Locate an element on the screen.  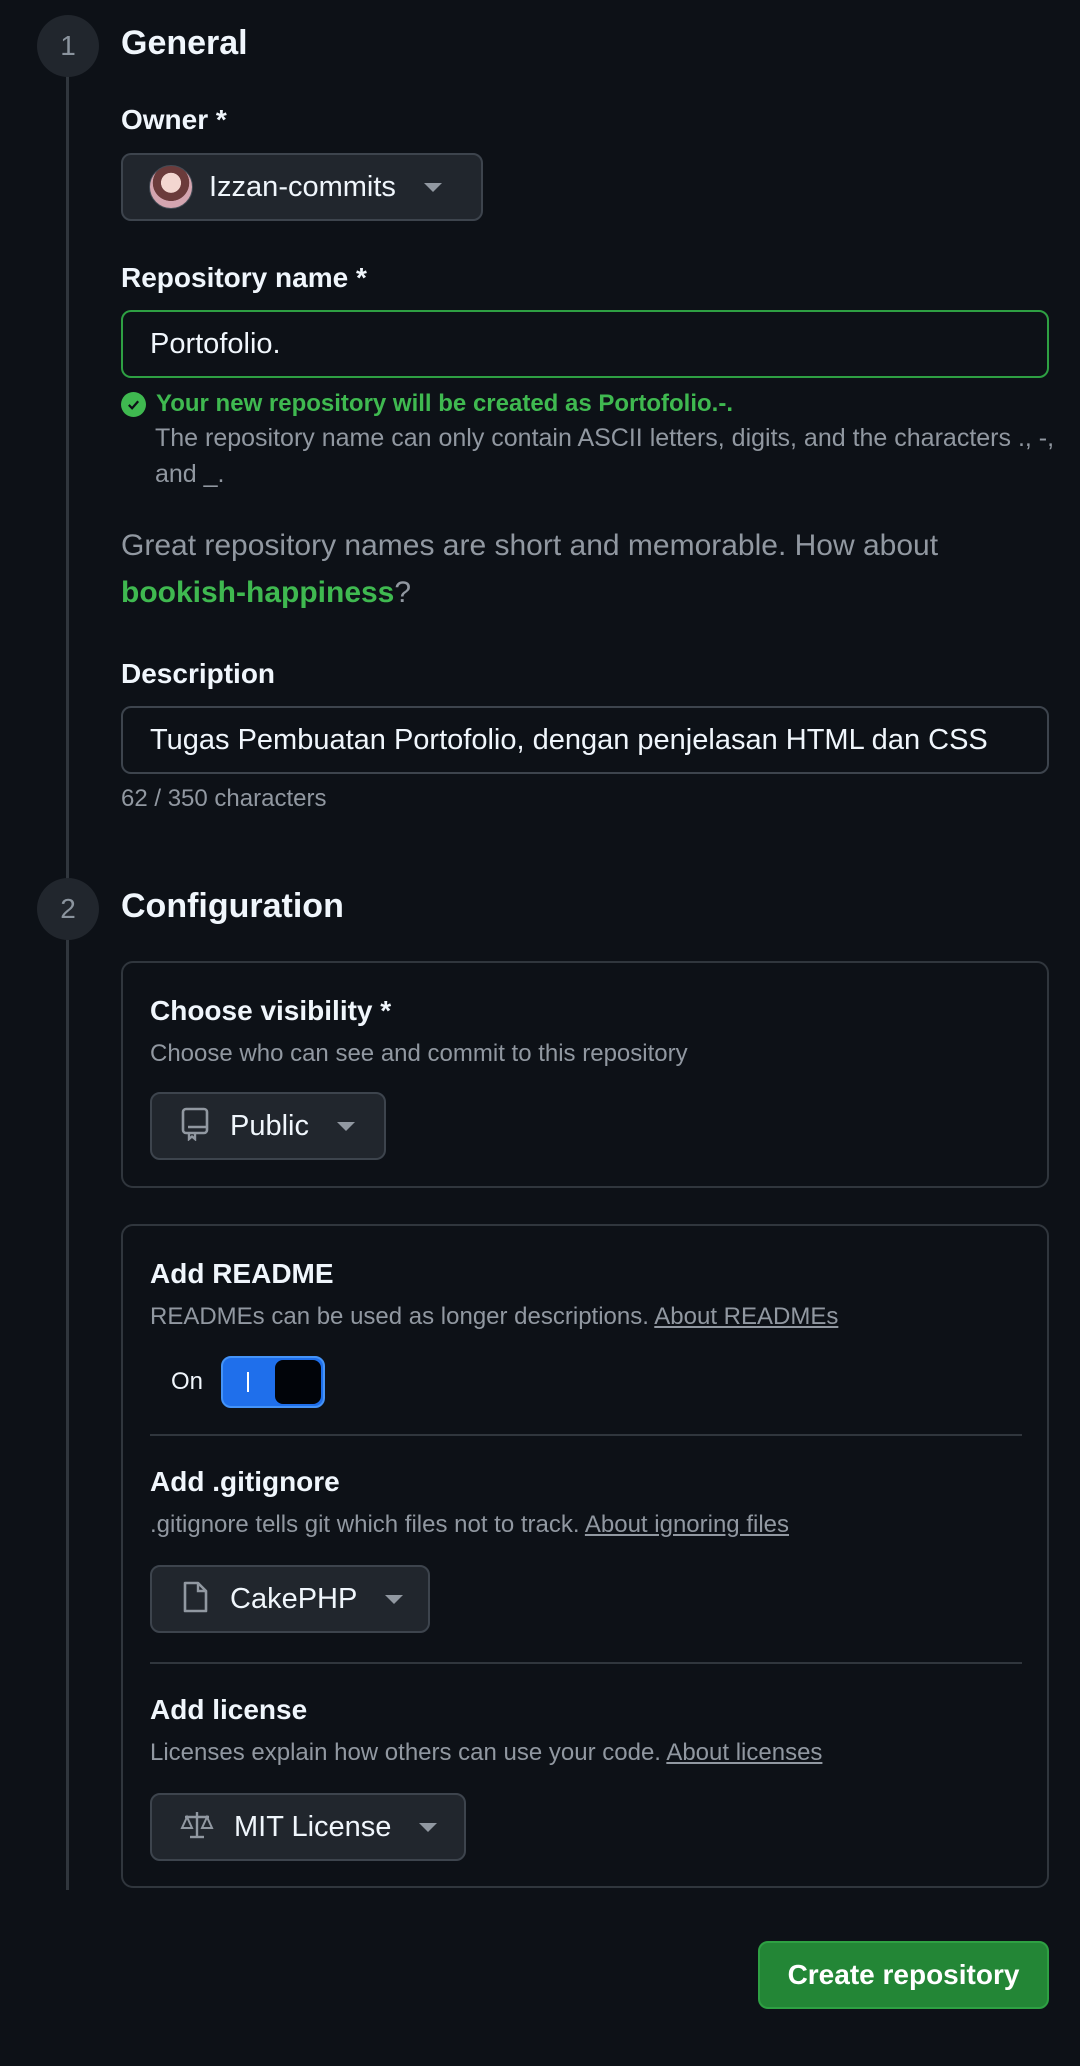
timeline-line is located at coordinates (67, 975).